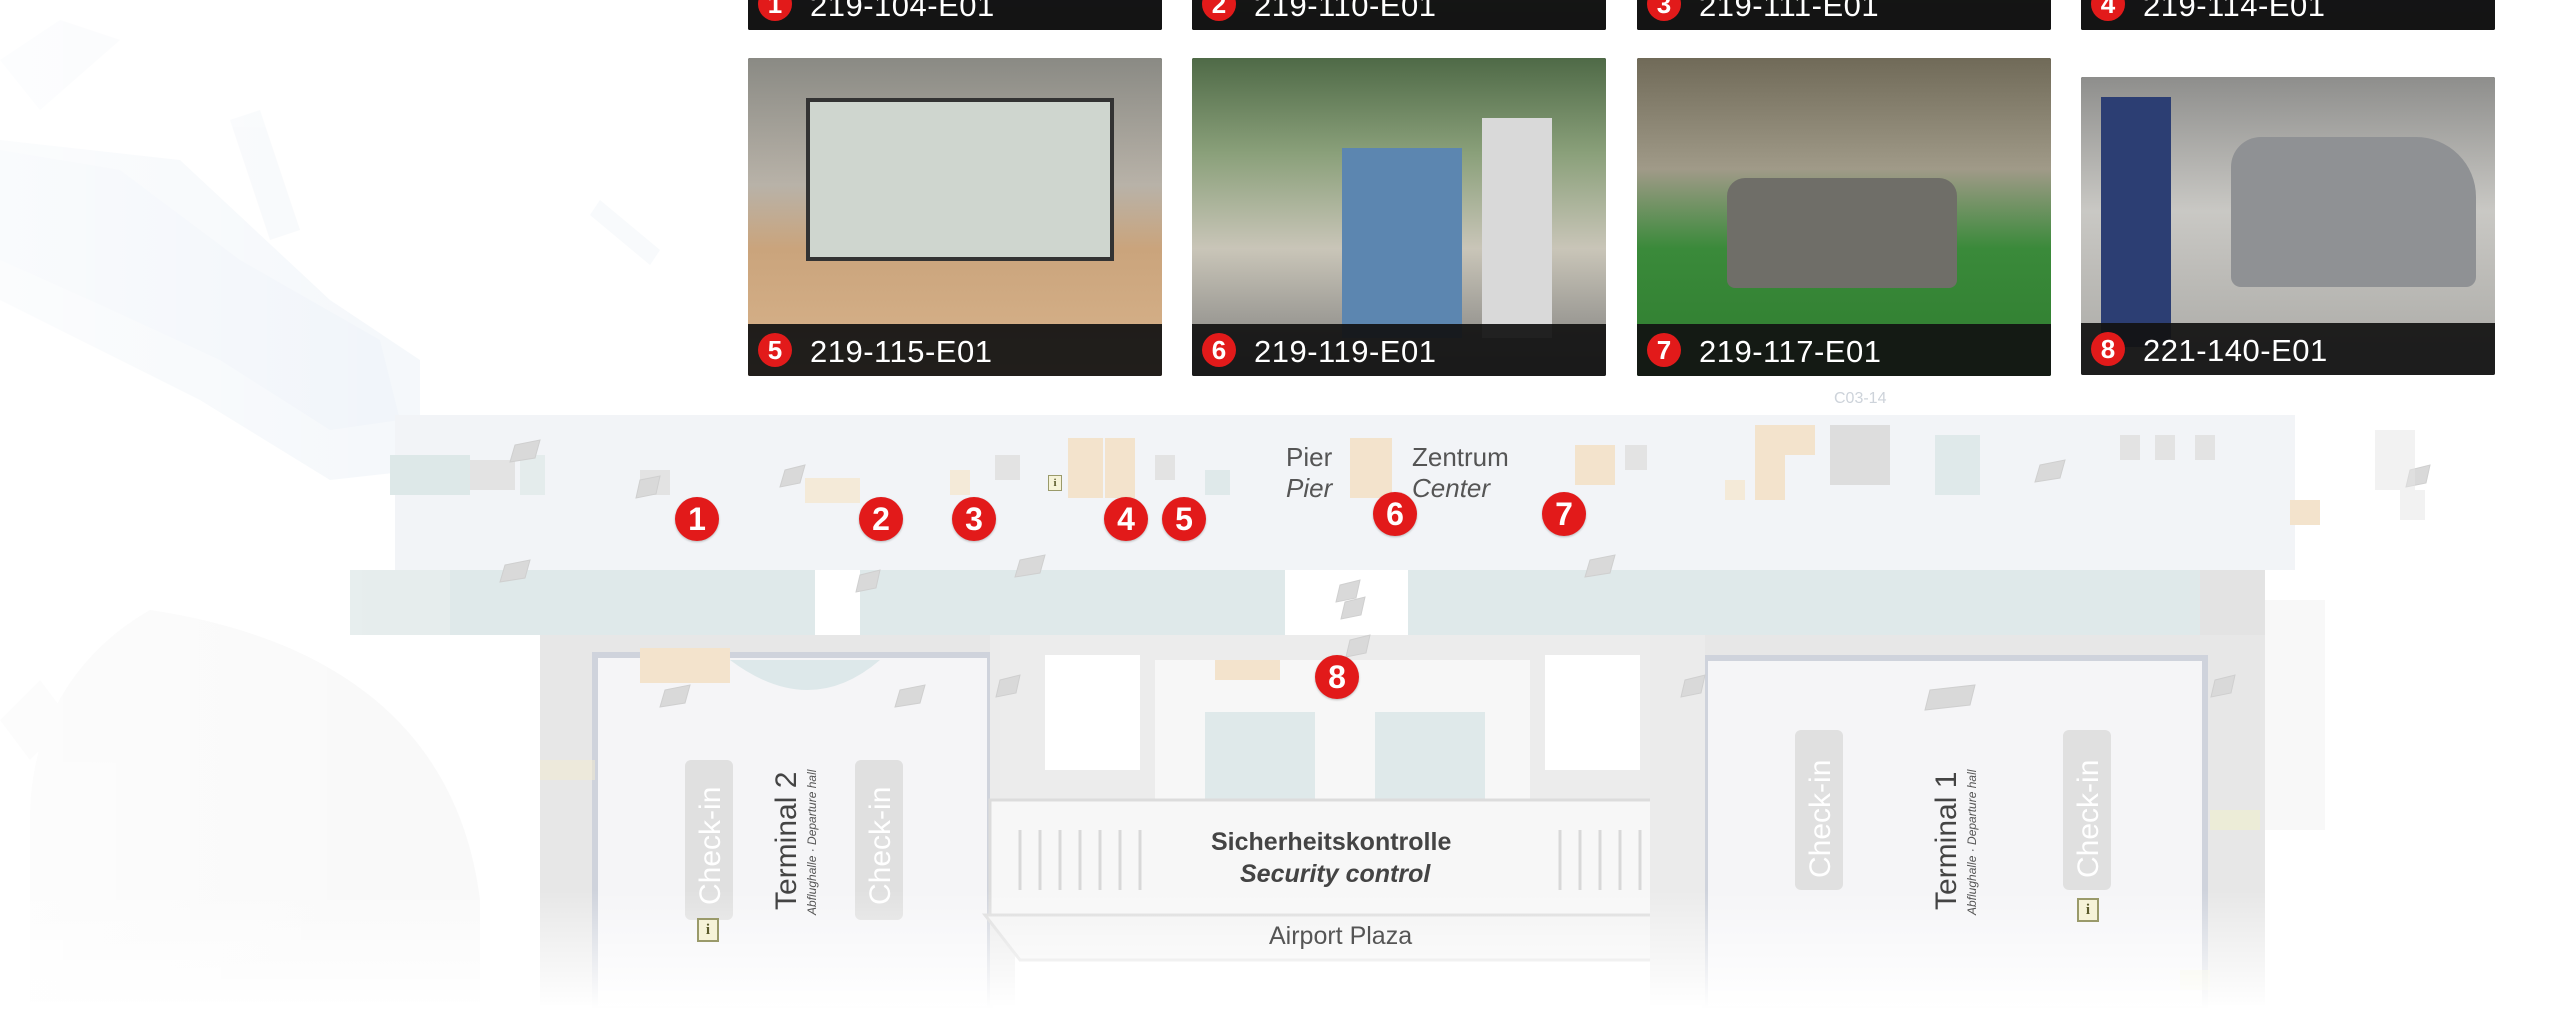 The width and height of the screenshot is (2560, 1009). What do you see at coordinates (2108, 349) in the screenshot?
I see `photo-number-badge: 8` at bounding box center [2108, 349].